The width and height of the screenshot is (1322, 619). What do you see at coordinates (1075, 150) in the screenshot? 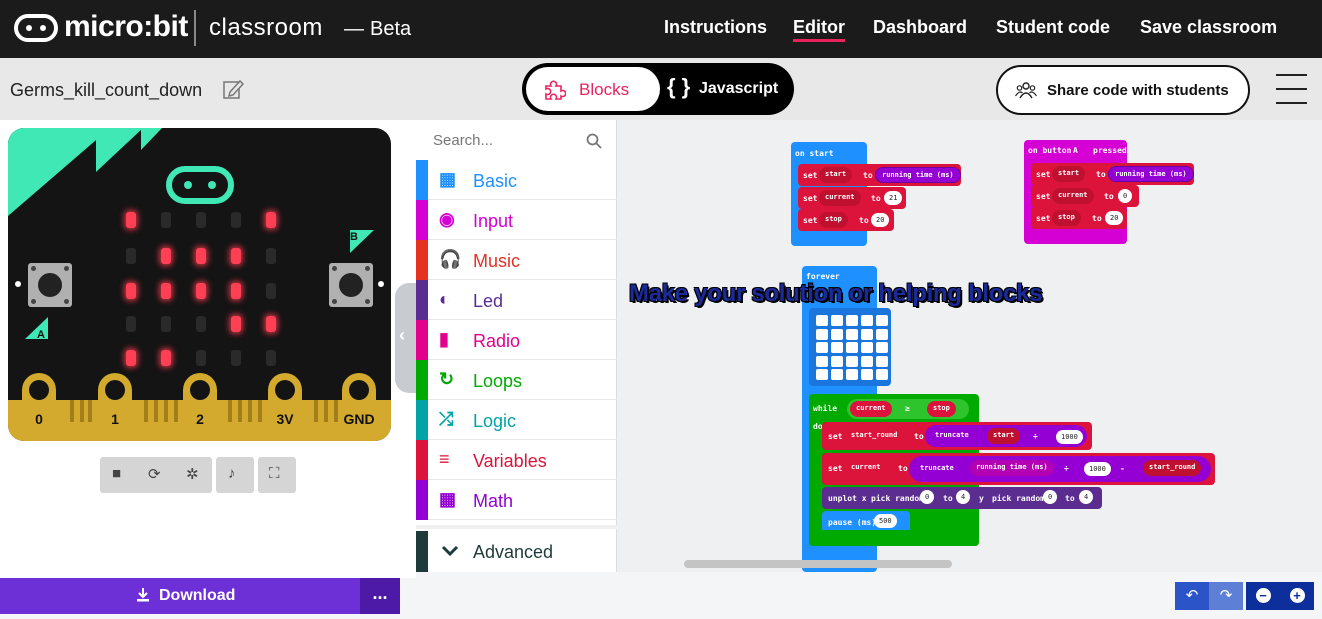
I see `button-a-dropdown: A` at bounding box center [1075, 150].